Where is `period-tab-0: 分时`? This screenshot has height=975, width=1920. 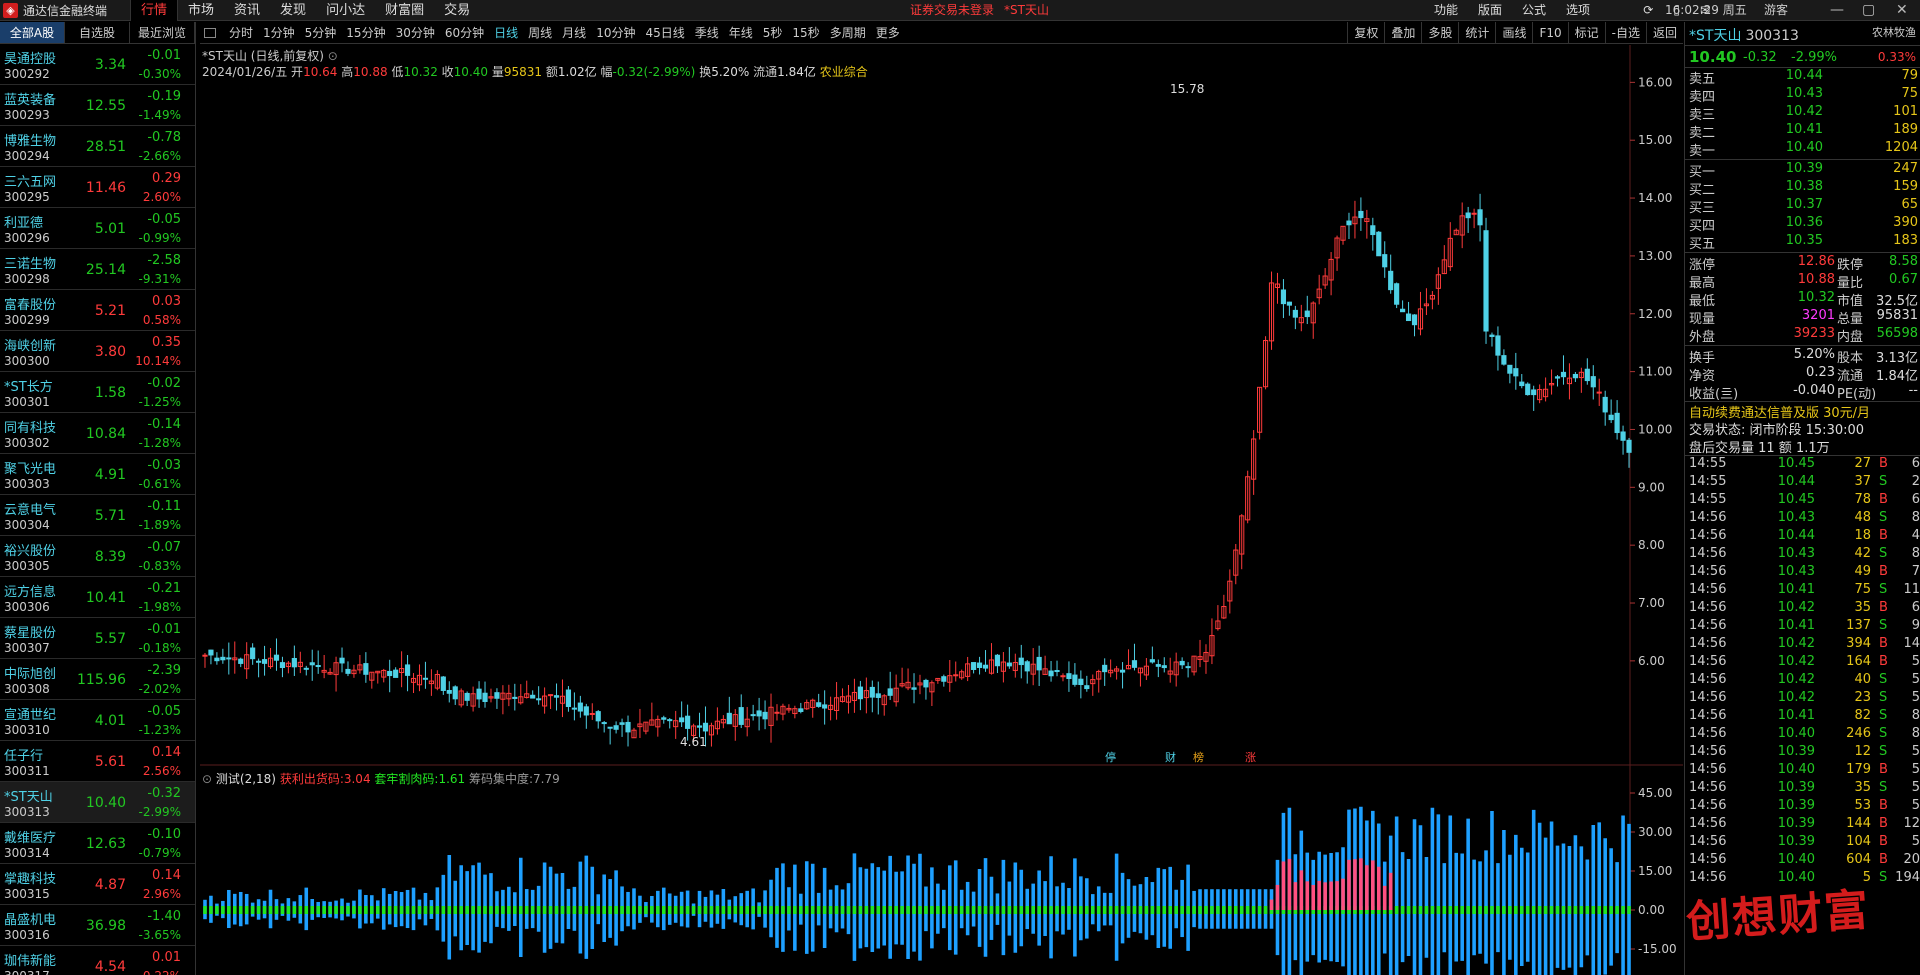
period-tab-0: 分时 is located at coordinates (241, 32).